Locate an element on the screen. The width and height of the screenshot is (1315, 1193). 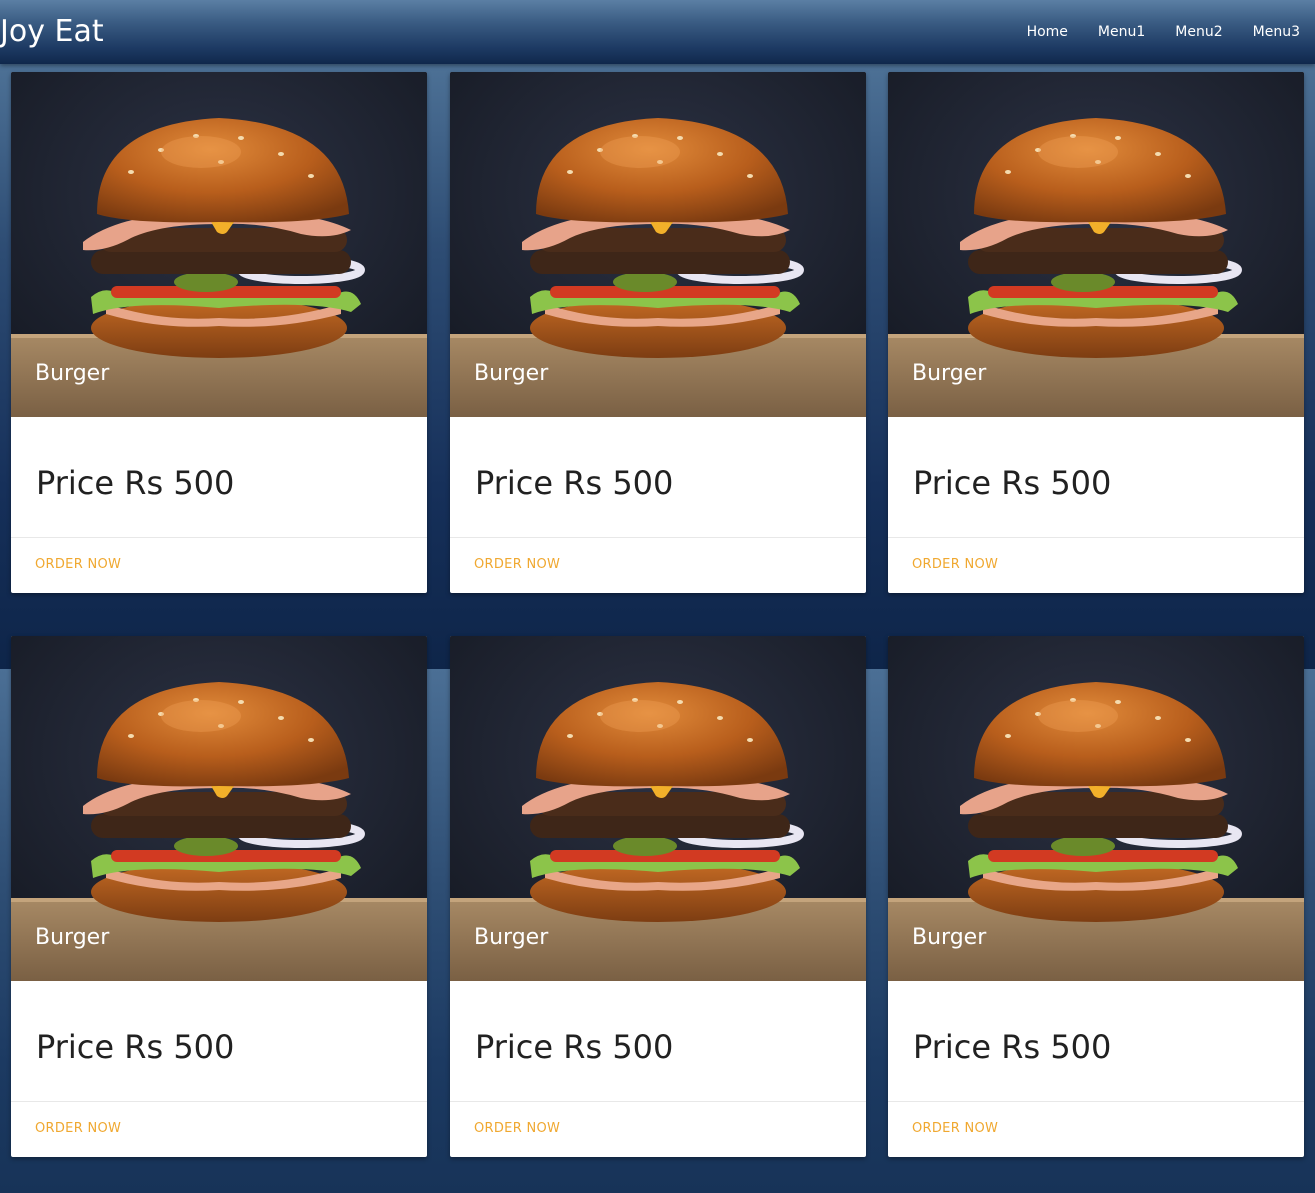
brand-logo: Joy Eat is located at coordinates (52, 32).